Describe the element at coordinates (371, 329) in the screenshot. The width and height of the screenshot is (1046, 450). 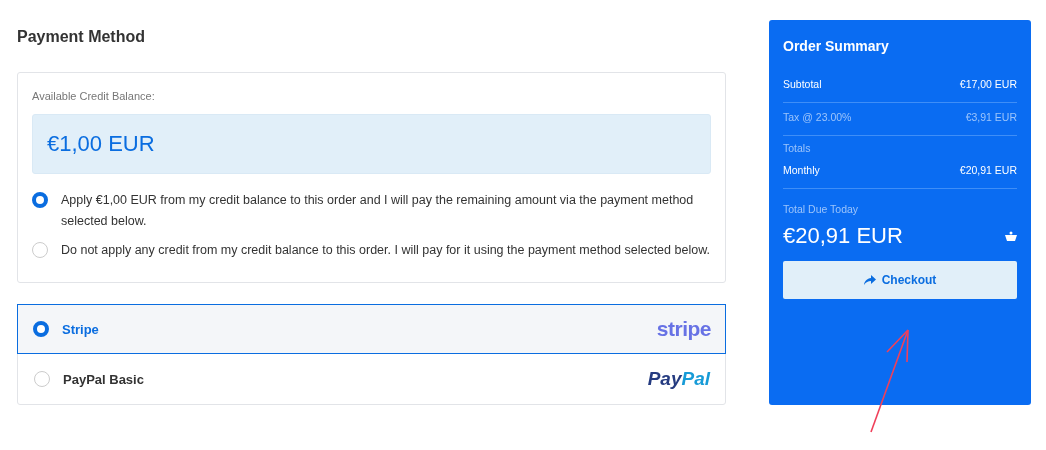
I see `payment-option: Stripe stripe` at that location.